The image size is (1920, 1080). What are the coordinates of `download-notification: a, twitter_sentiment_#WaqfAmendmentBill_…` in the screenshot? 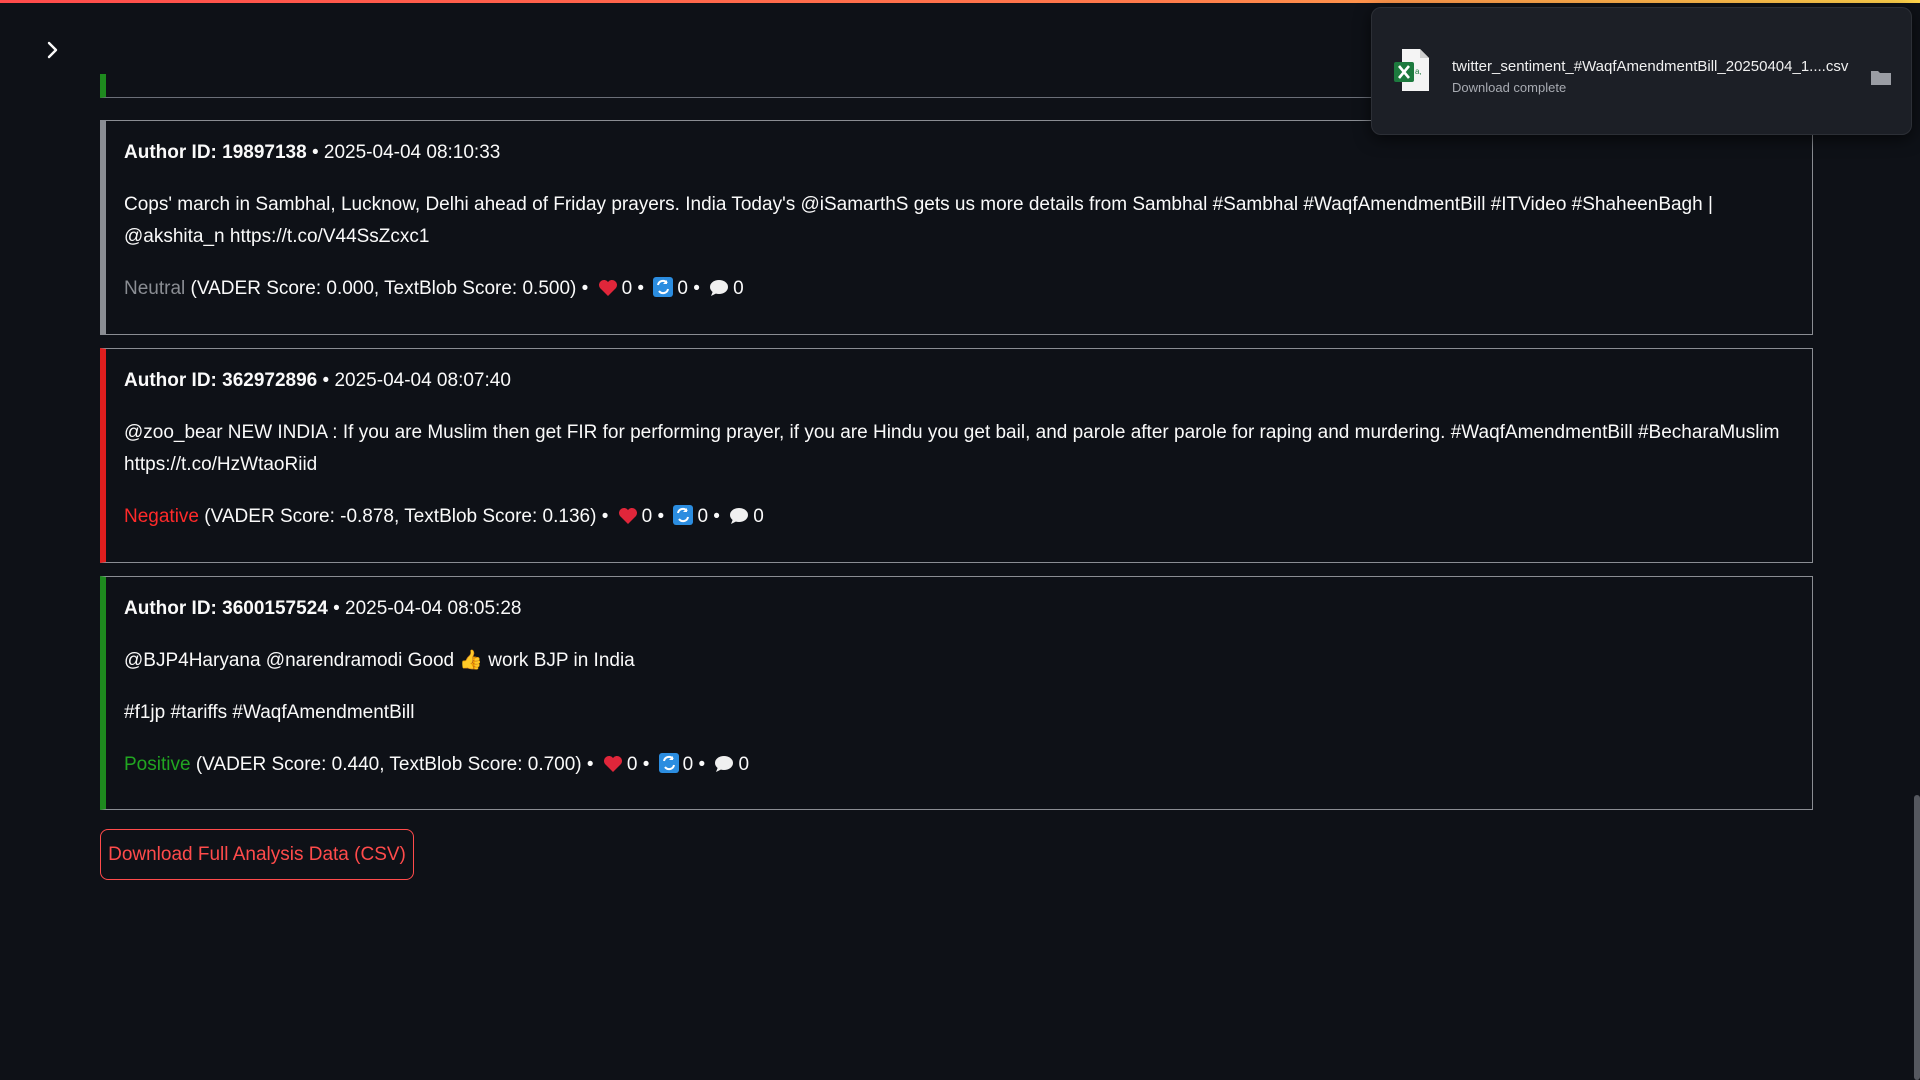 It's located at (1641, 71).